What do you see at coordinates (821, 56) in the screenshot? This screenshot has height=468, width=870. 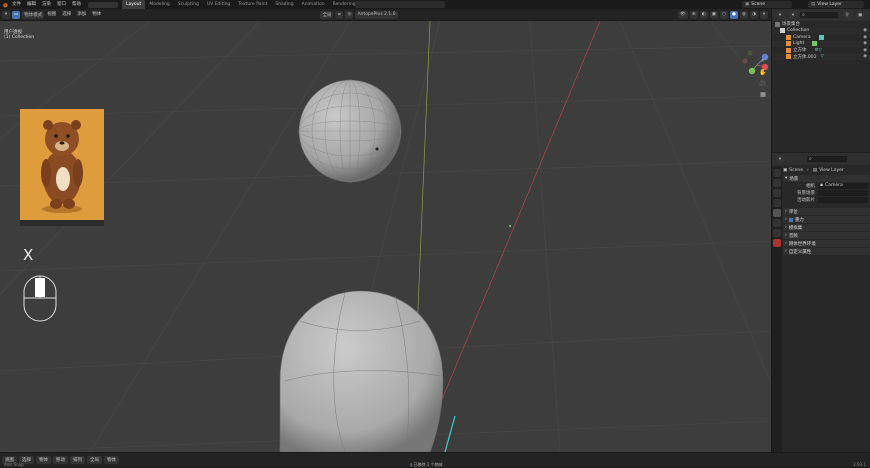 I see `outliner-item-cube-001: 立方体.001 ▽ ◉` at bounding box center [821, 56].